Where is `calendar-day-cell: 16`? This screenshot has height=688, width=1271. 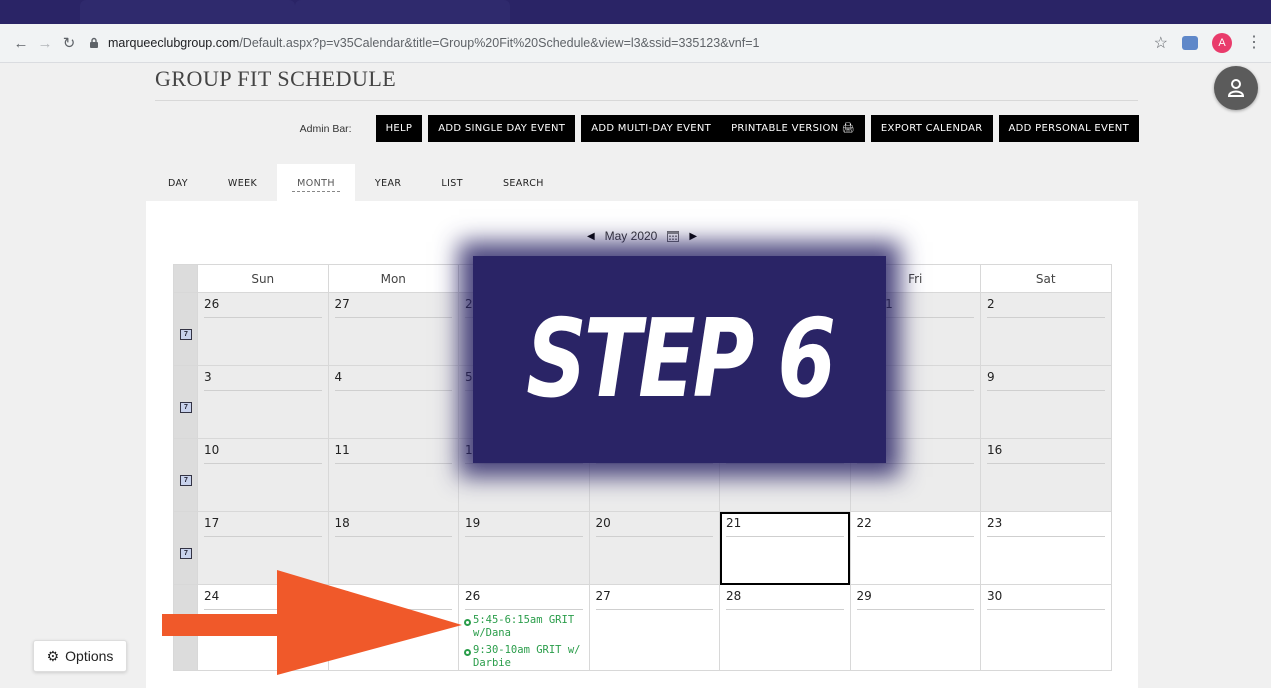 calendar-day-cell: 16 is located at coordinates (1046, 475).